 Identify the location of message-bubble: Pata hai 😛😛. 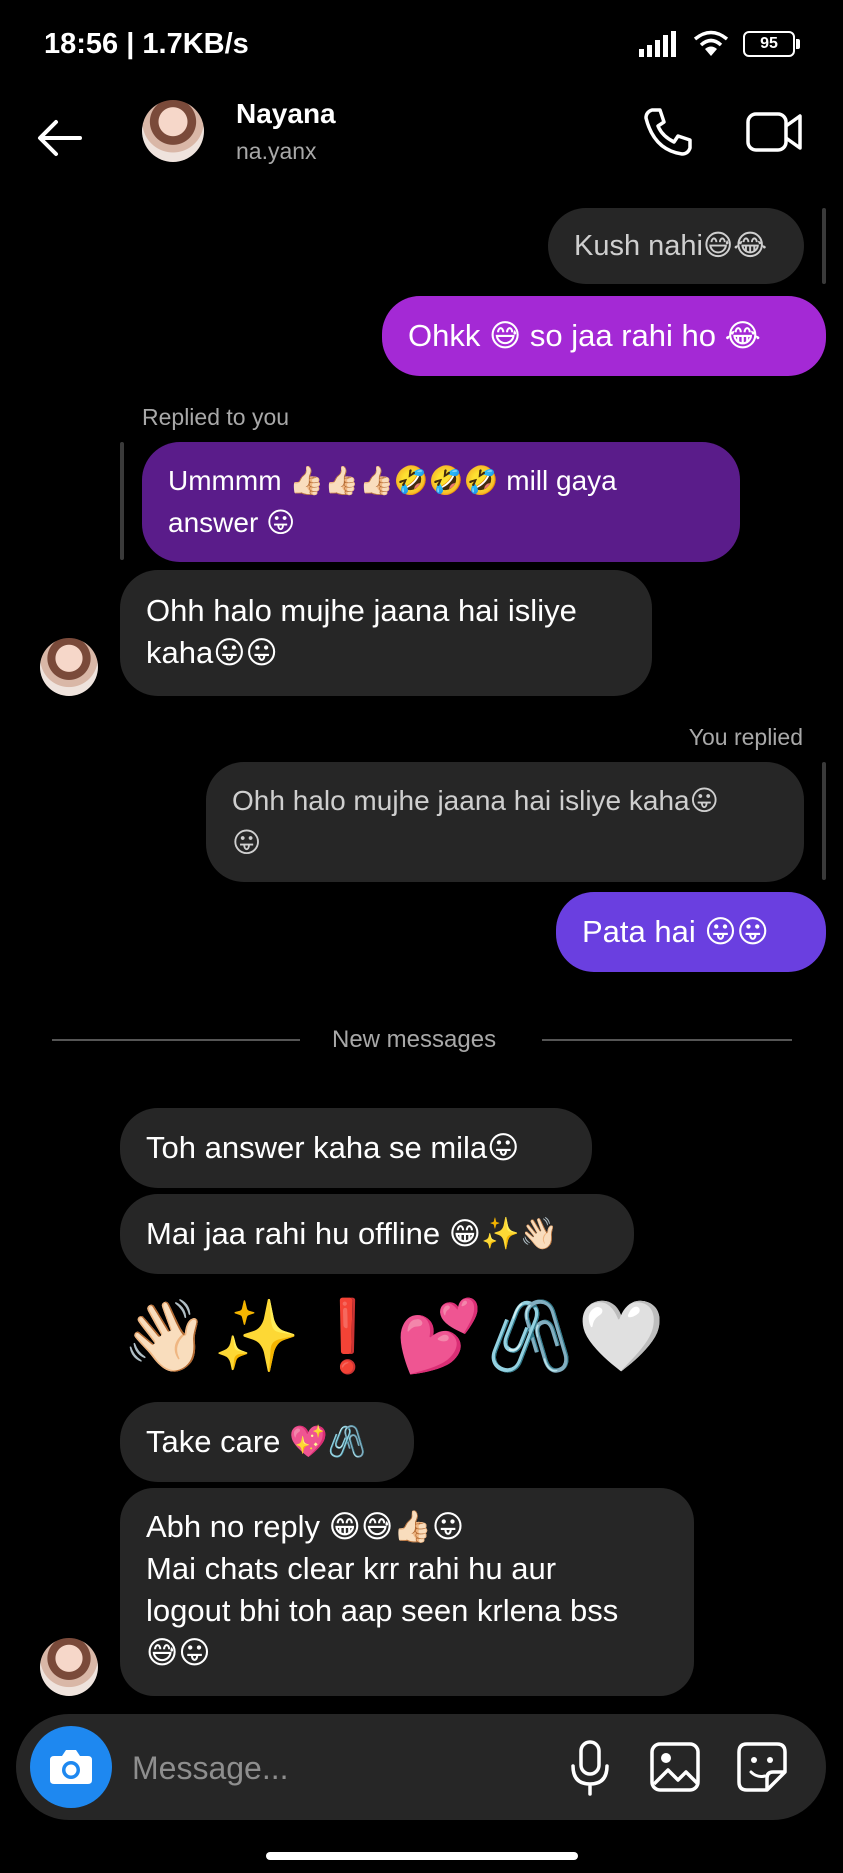
(691, 932).